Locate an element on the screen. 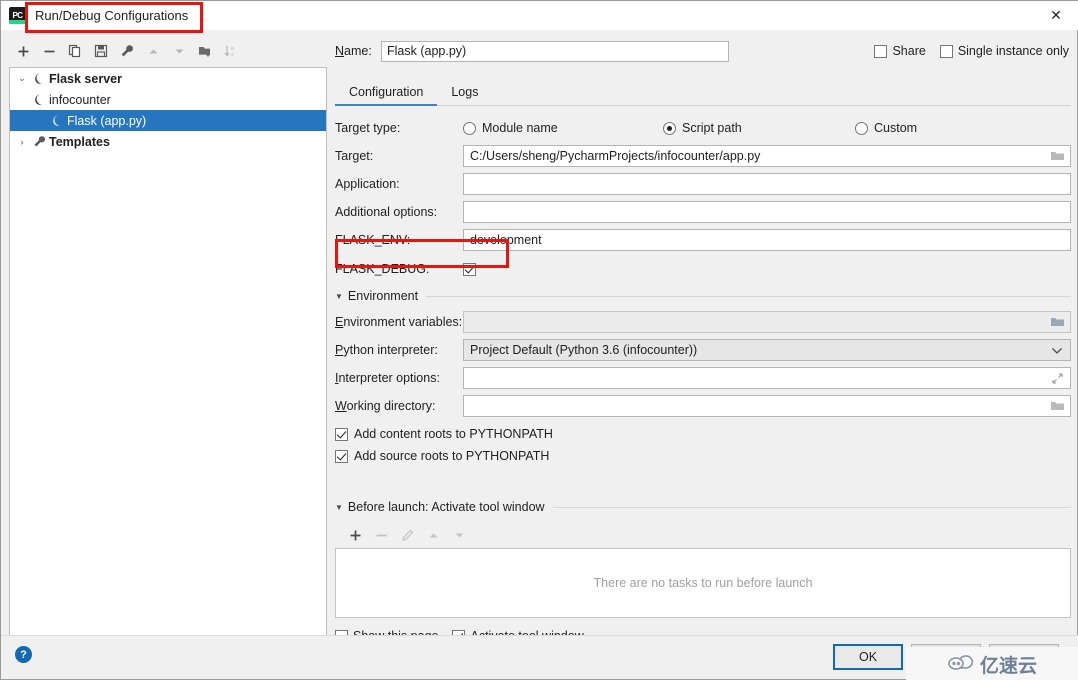 The height and width of the screenshot is (680, 1078). working-directory-label: Working directory: is located at coordinates (385, 406).